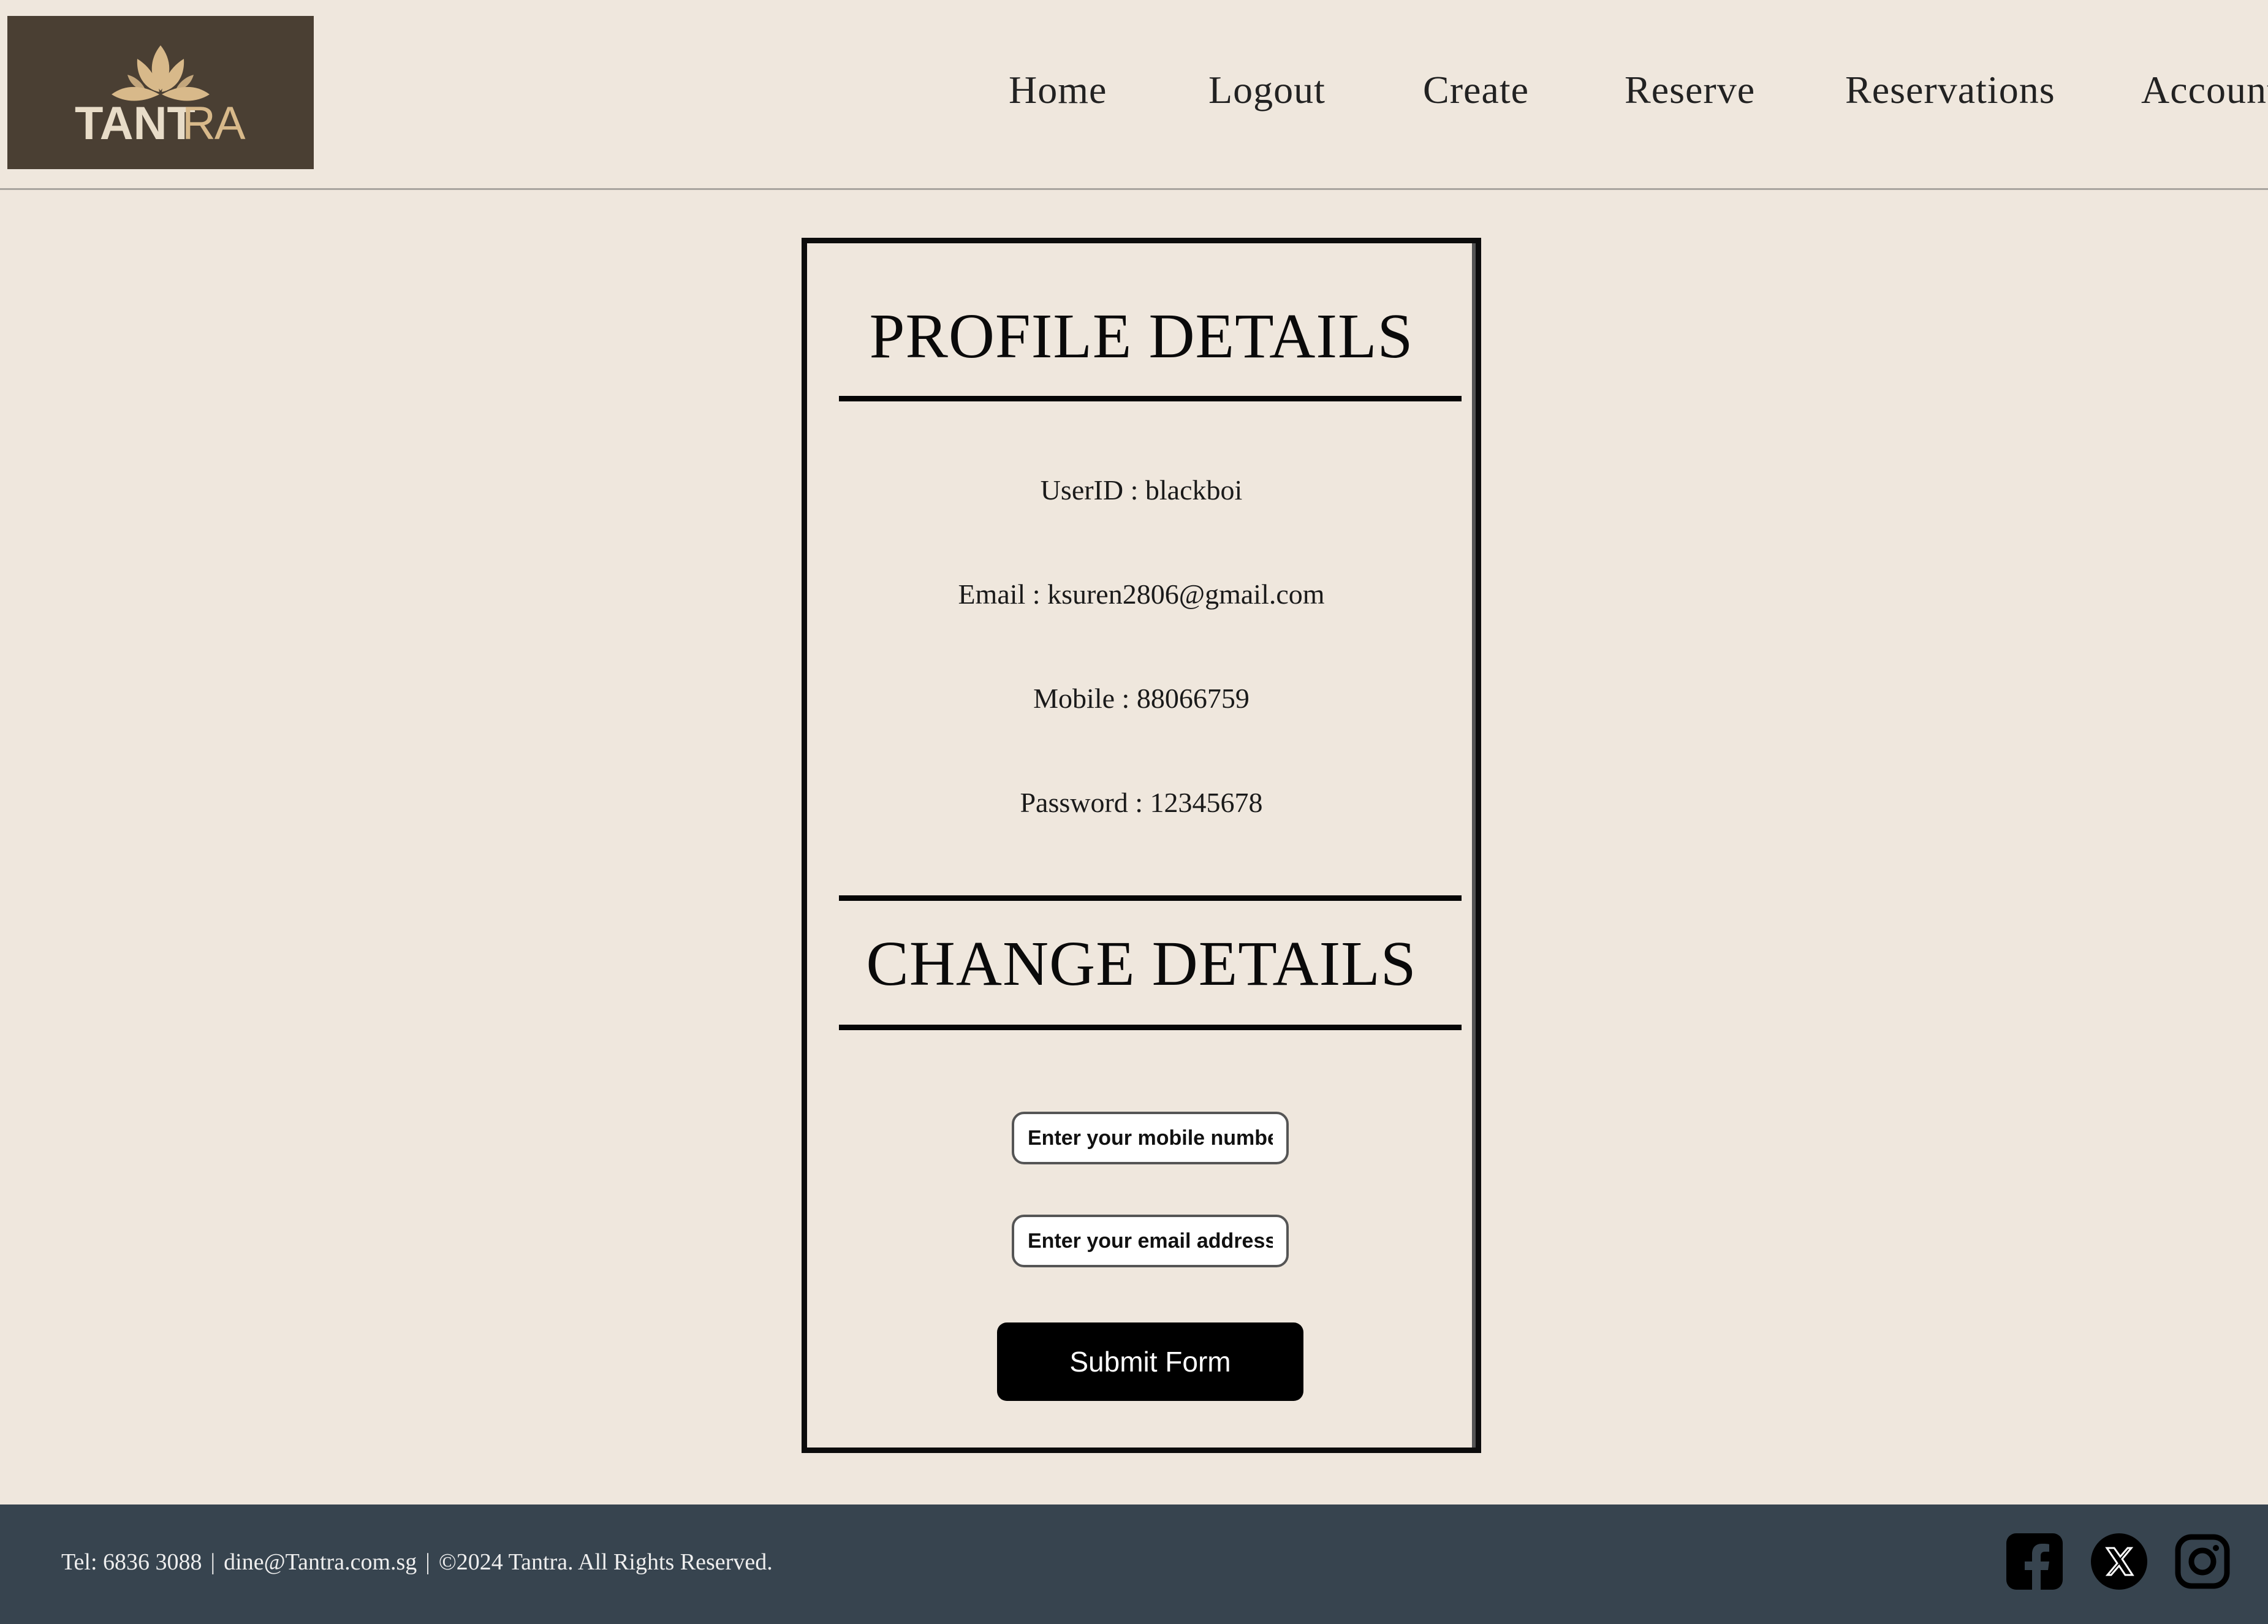 The height and width of the screenshot is (1624, 2268). Describe the element at coordinates (1690, 90) in the screenshot. I see `nav-reserve: Reserve` at that location.